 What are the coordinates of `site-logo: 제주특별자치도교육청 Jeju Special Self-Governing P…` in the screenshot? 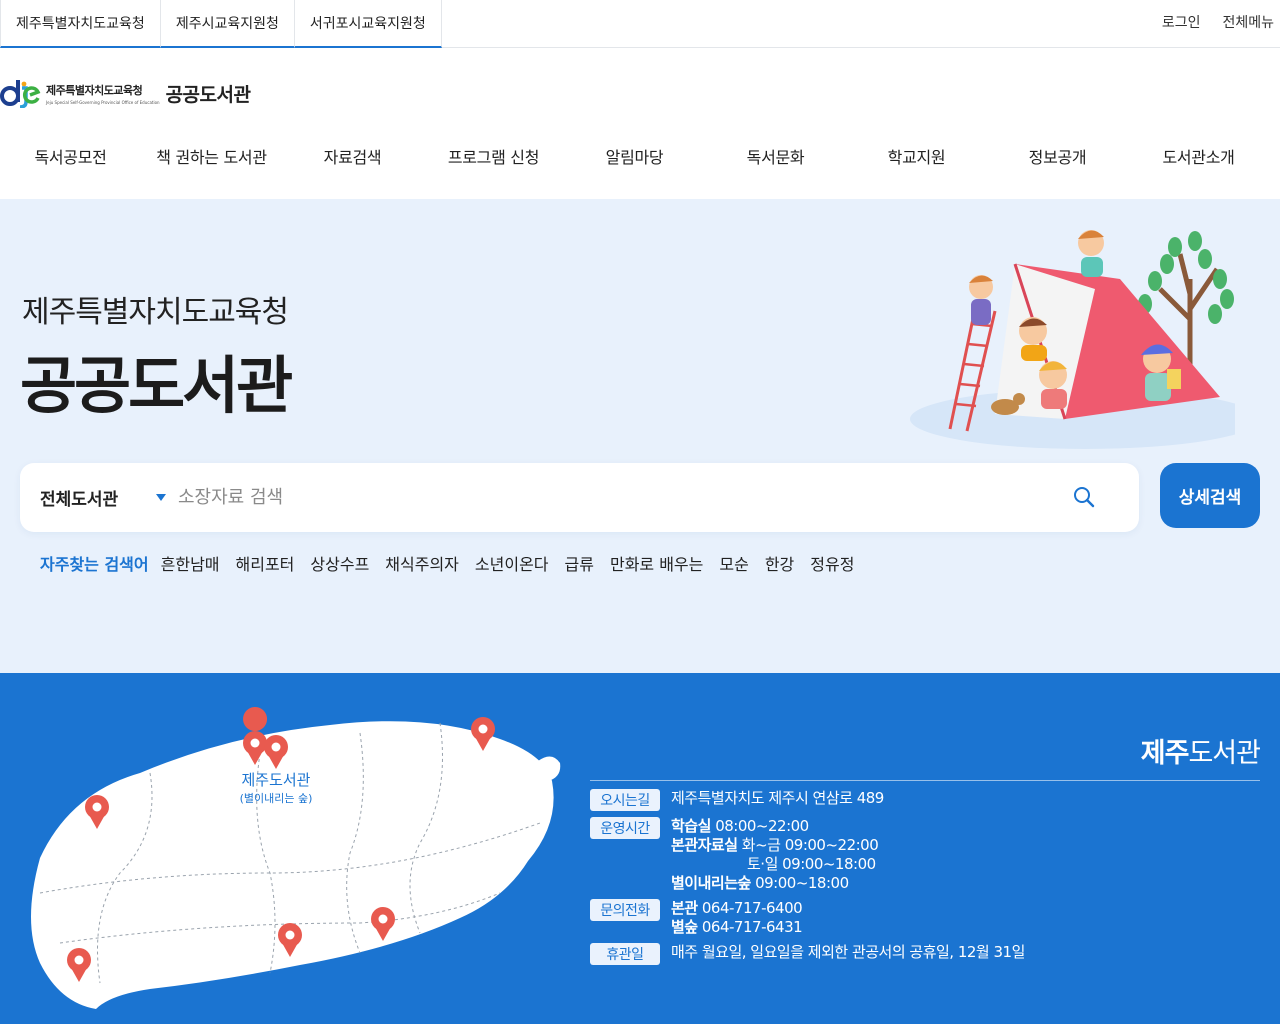 It's located at (125, 93).